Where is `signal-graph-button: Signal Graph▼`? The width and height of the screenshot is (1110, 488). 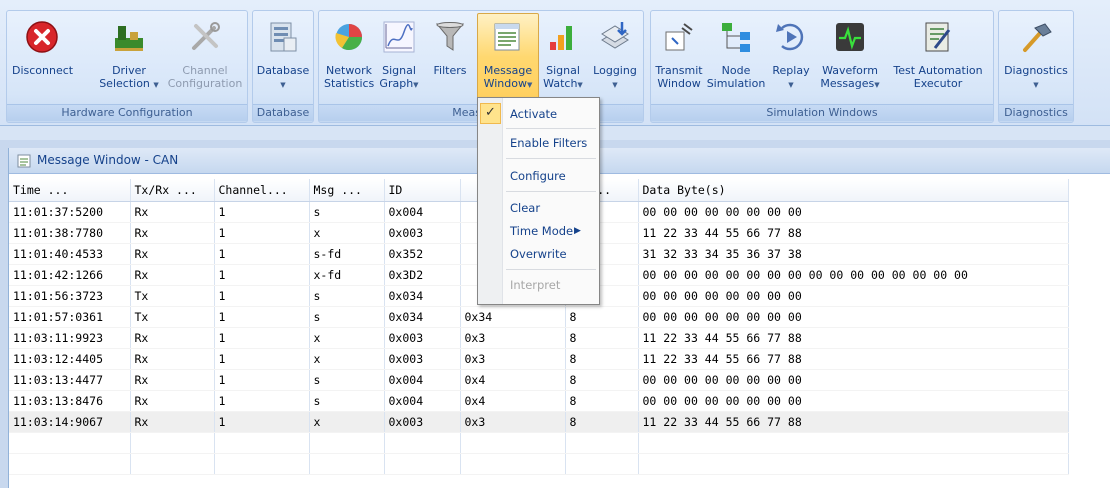 signal-graph-button: Signal Graph▼ is located at coordinates (399, 57).